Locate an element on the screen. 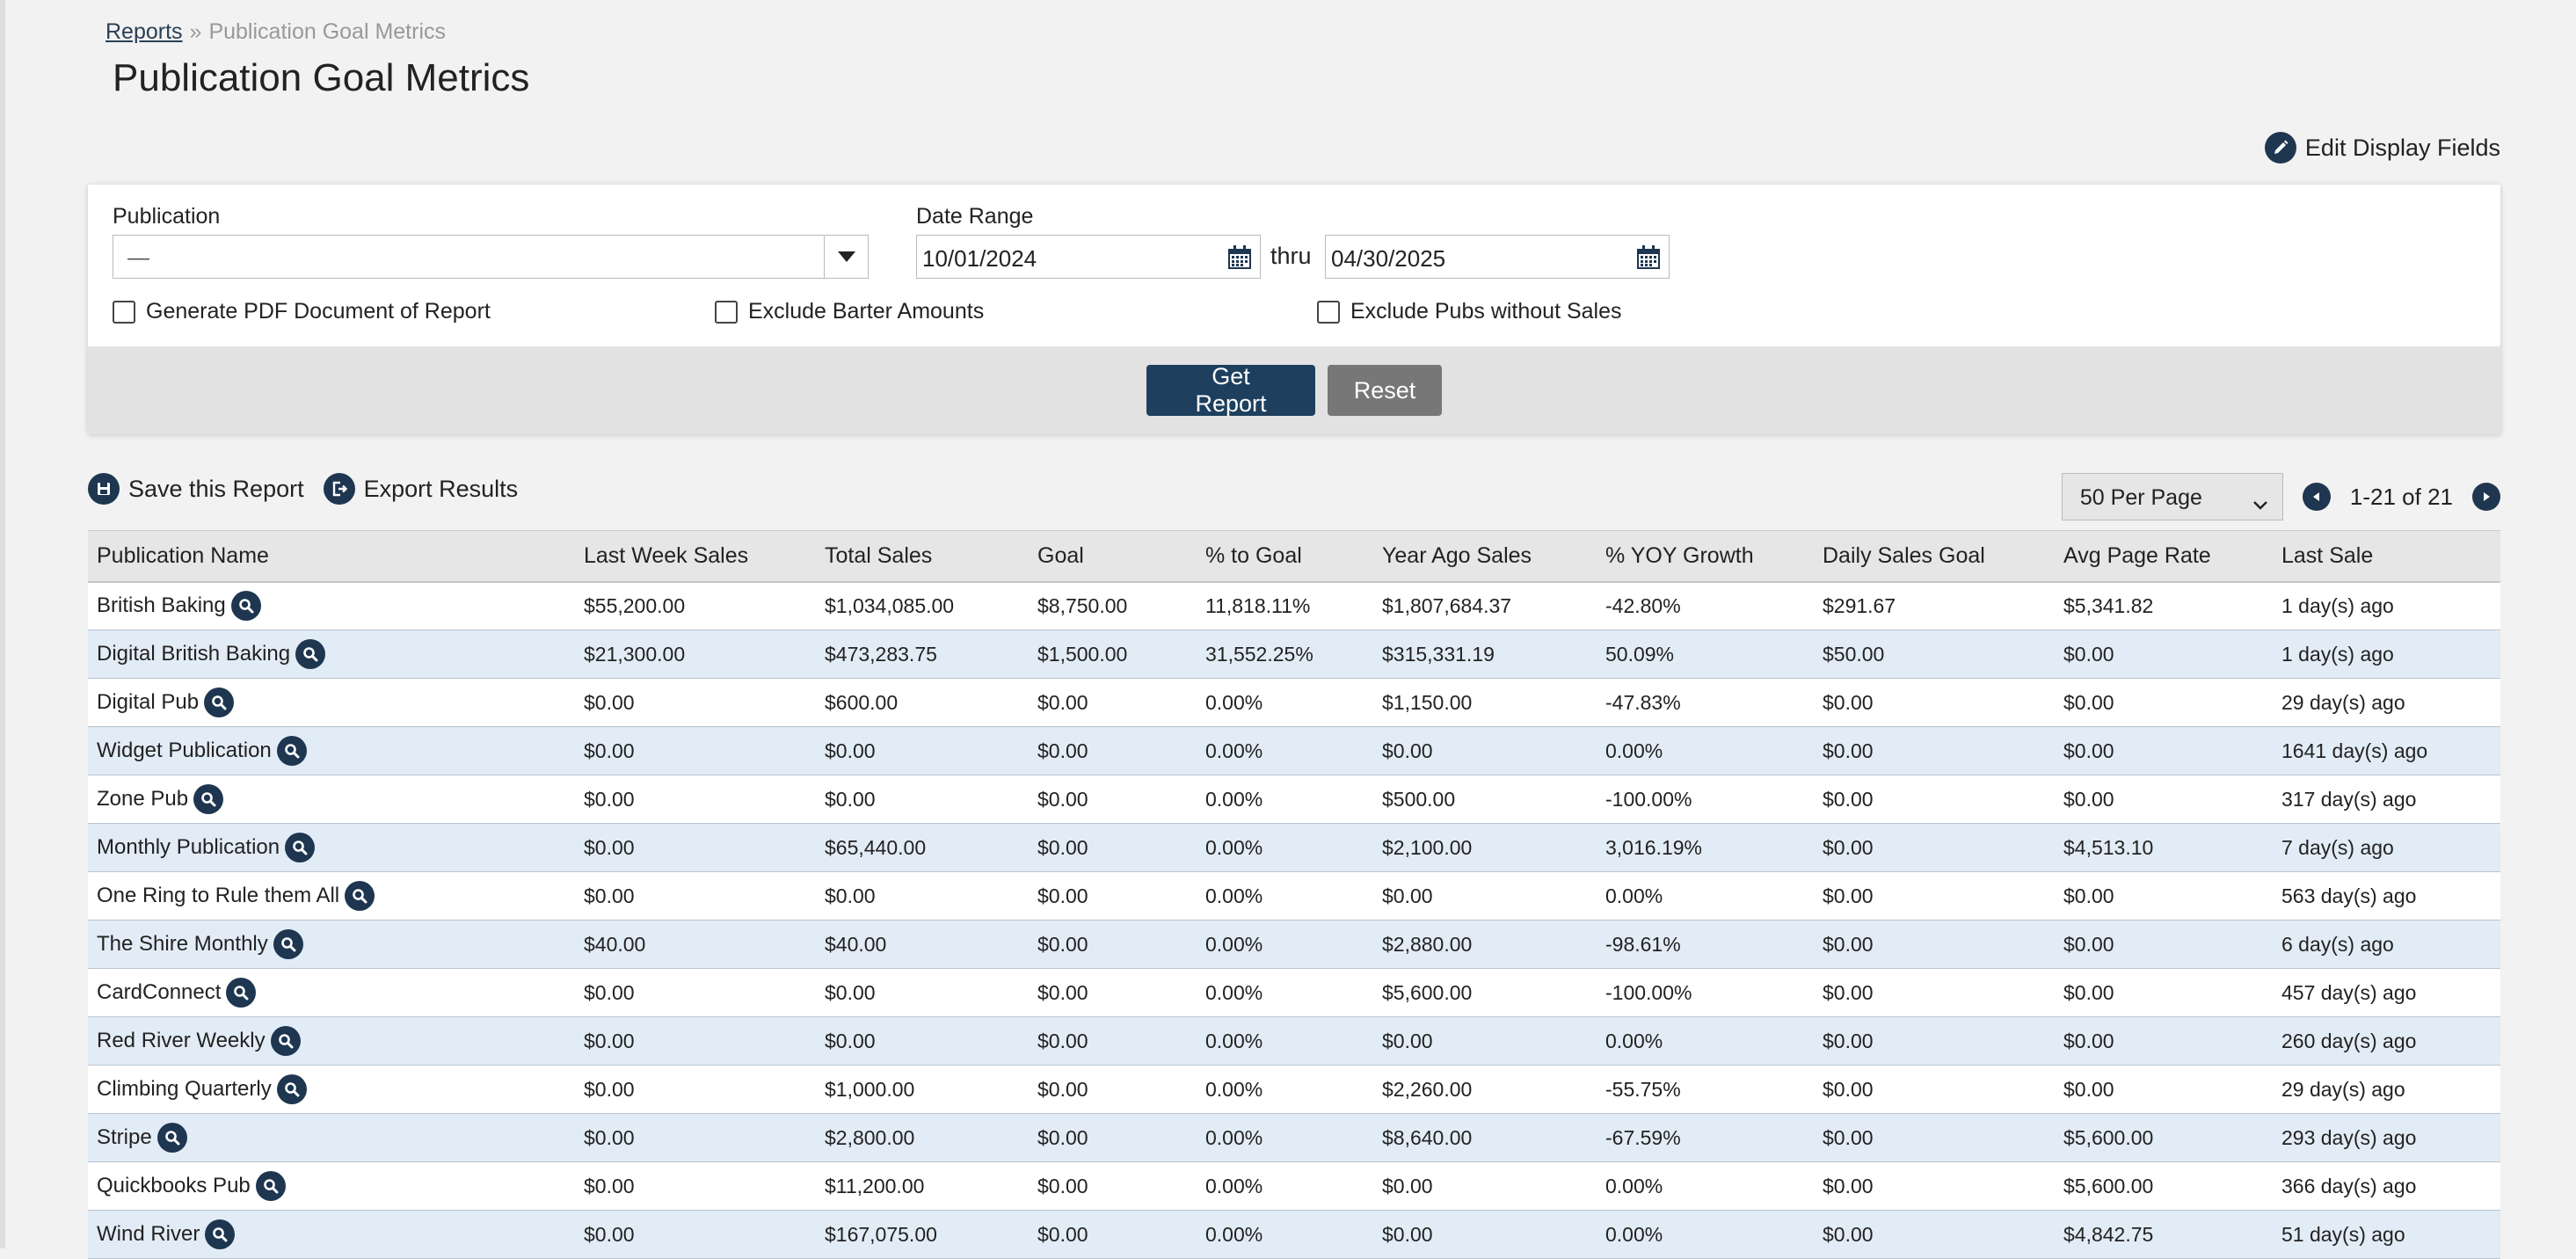 The height and width of the screenshot is (1259, 2576). generate-pdf-label: Generate PDF Document of Report is located at coordinates (318, 311).